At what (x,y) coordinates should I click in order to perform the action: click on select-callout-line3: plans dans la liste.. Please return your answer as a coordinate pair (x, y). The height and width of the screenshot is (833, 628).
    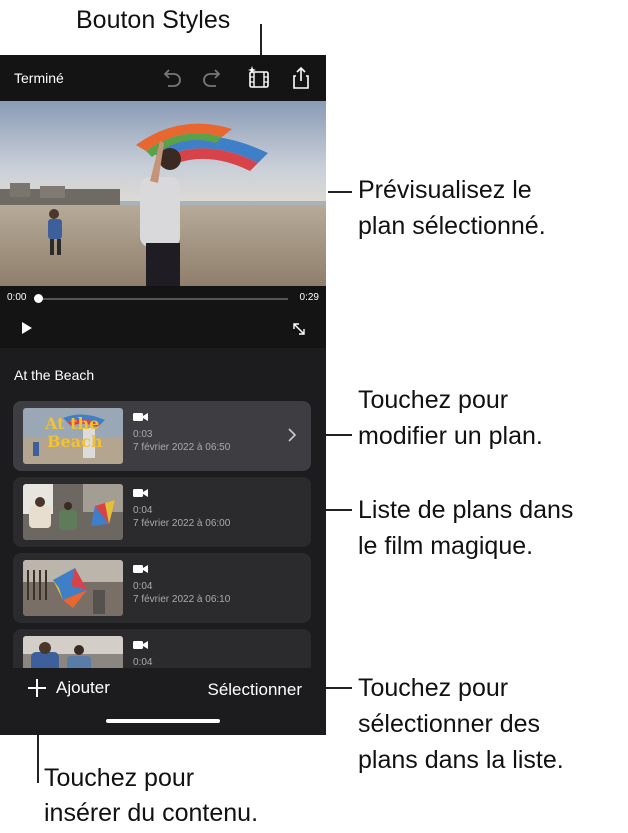
    Looking at the image, I should click on (461, 760).